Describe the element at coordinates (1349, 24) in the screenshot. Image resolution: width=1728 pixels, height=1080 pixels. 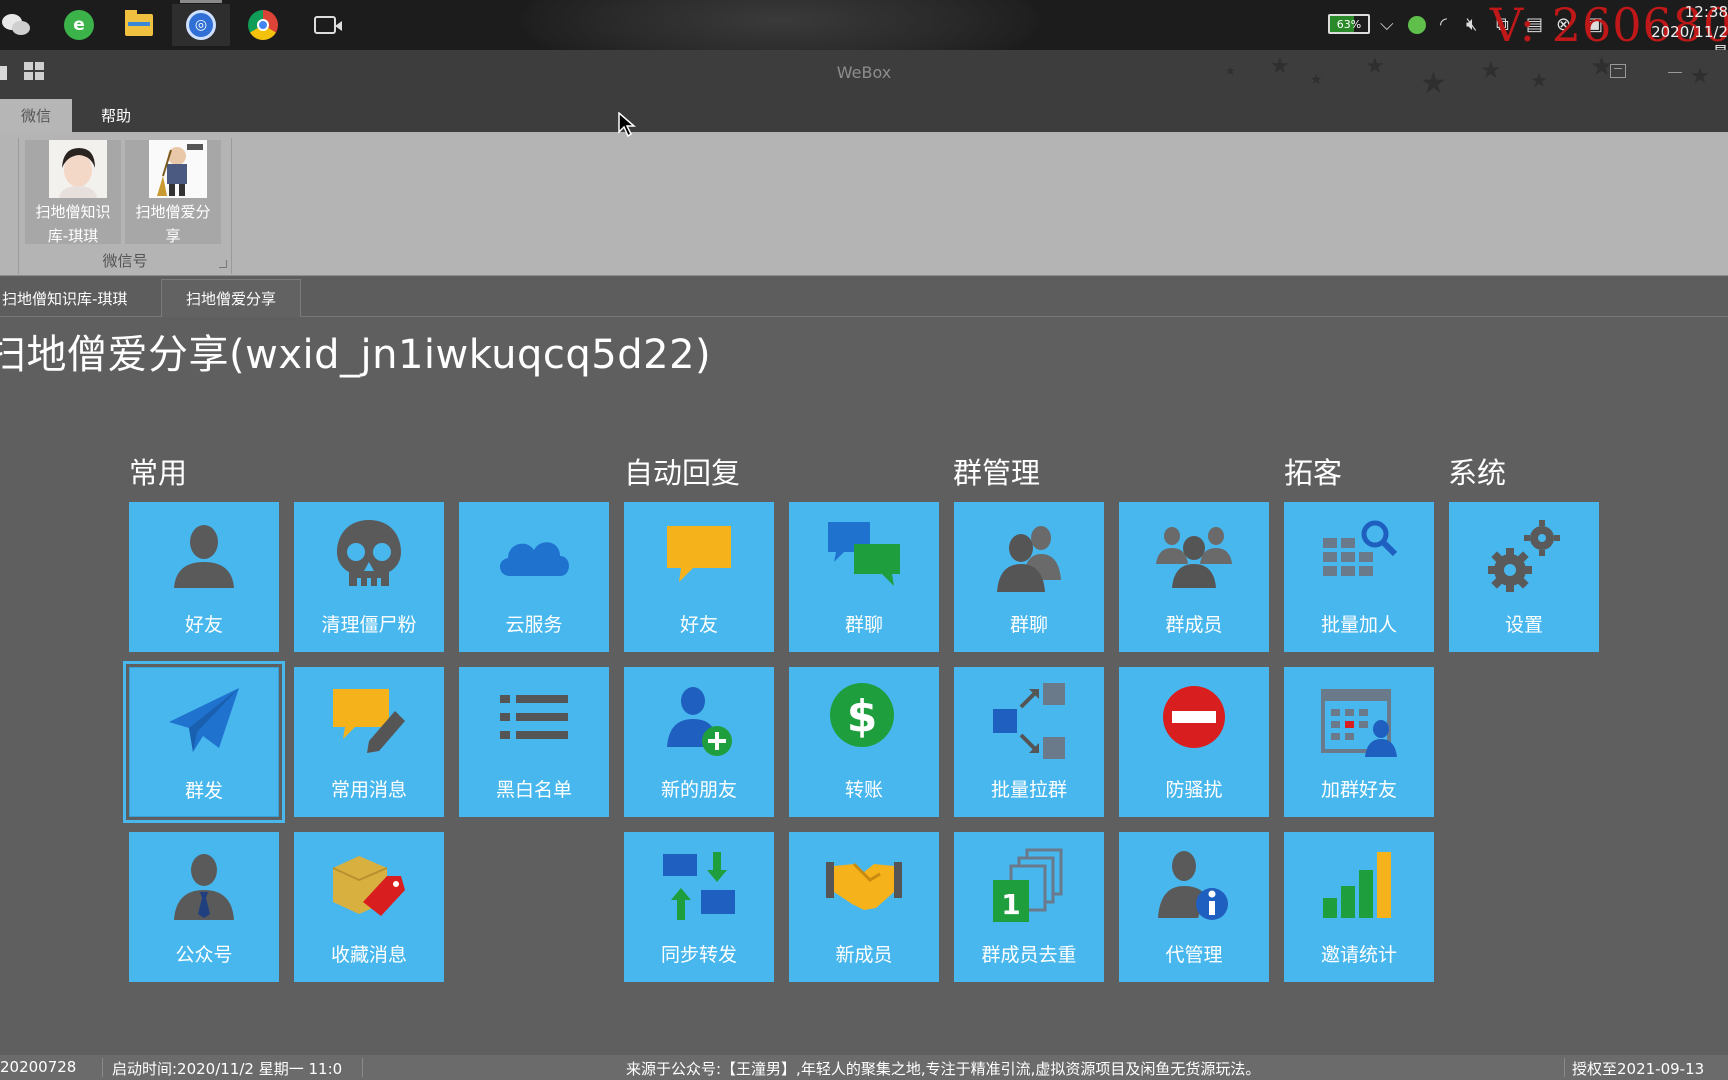
I see `battery-indicator: 63%` at that location.